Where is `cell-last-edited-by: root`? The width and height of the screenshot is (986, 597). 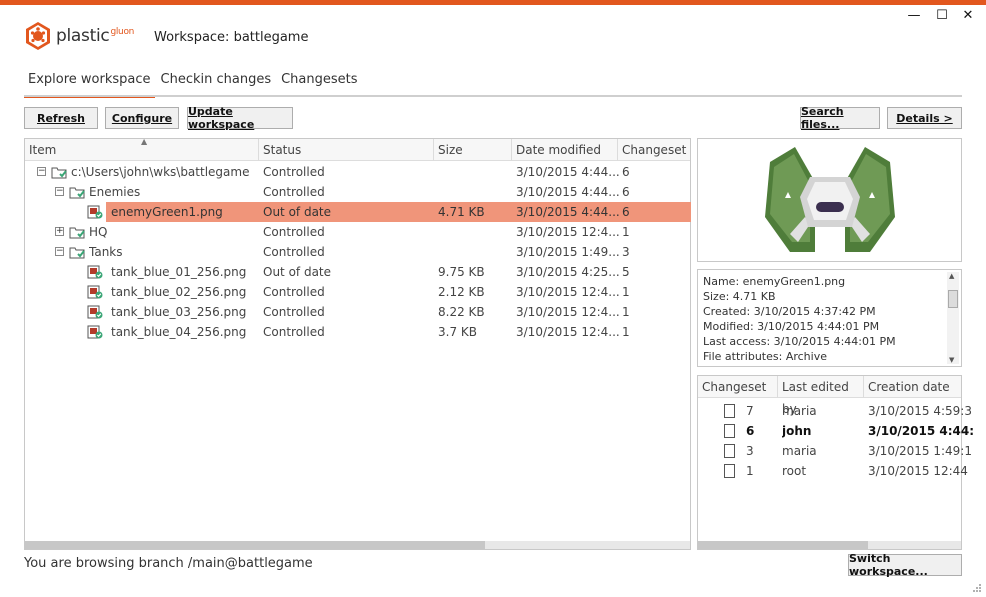 cell-last-edited-by: root is located at coordinates (794, 471).